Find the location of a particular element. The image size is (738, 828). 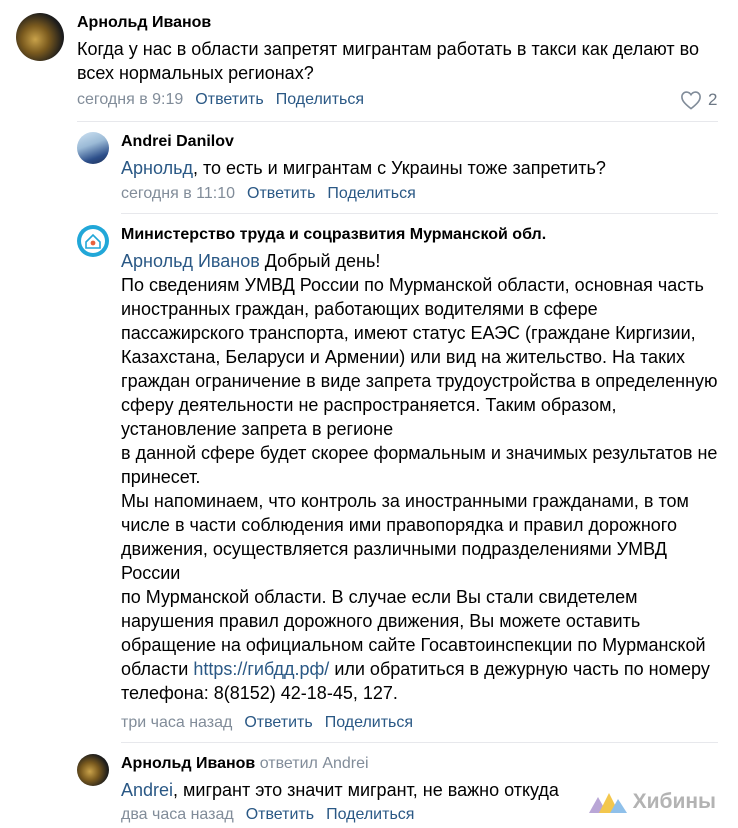

comment-time: сегодня в 11:10 is located at coordinates (178, 193).